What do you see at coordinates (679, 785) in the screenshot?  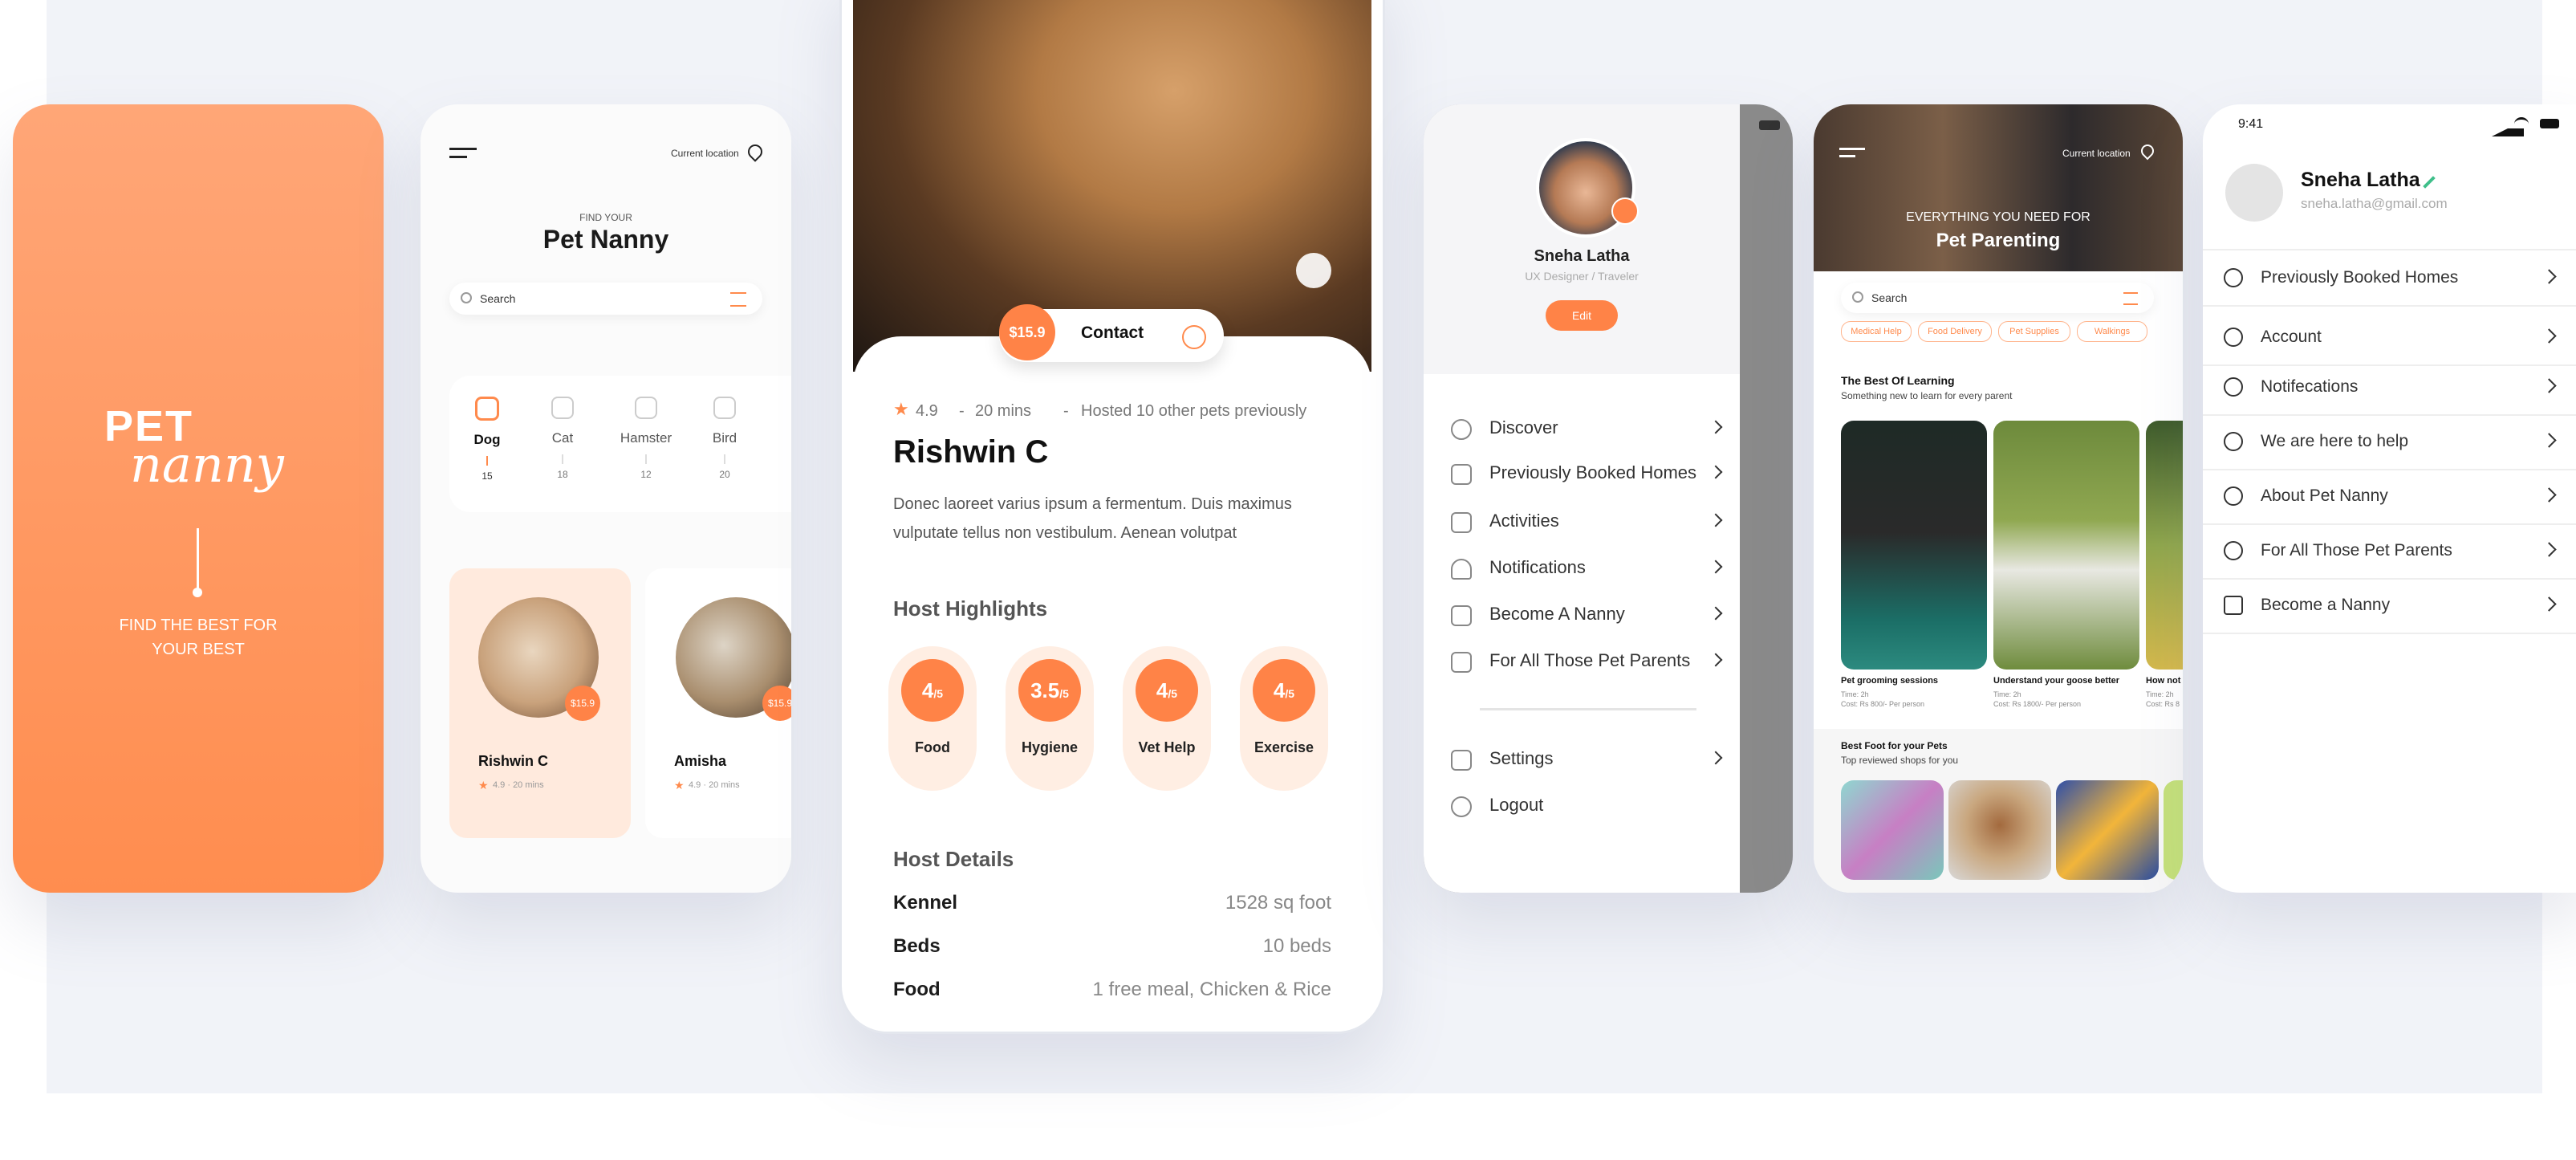 I see `star-icon: ★` at bounding box center [679, 785].